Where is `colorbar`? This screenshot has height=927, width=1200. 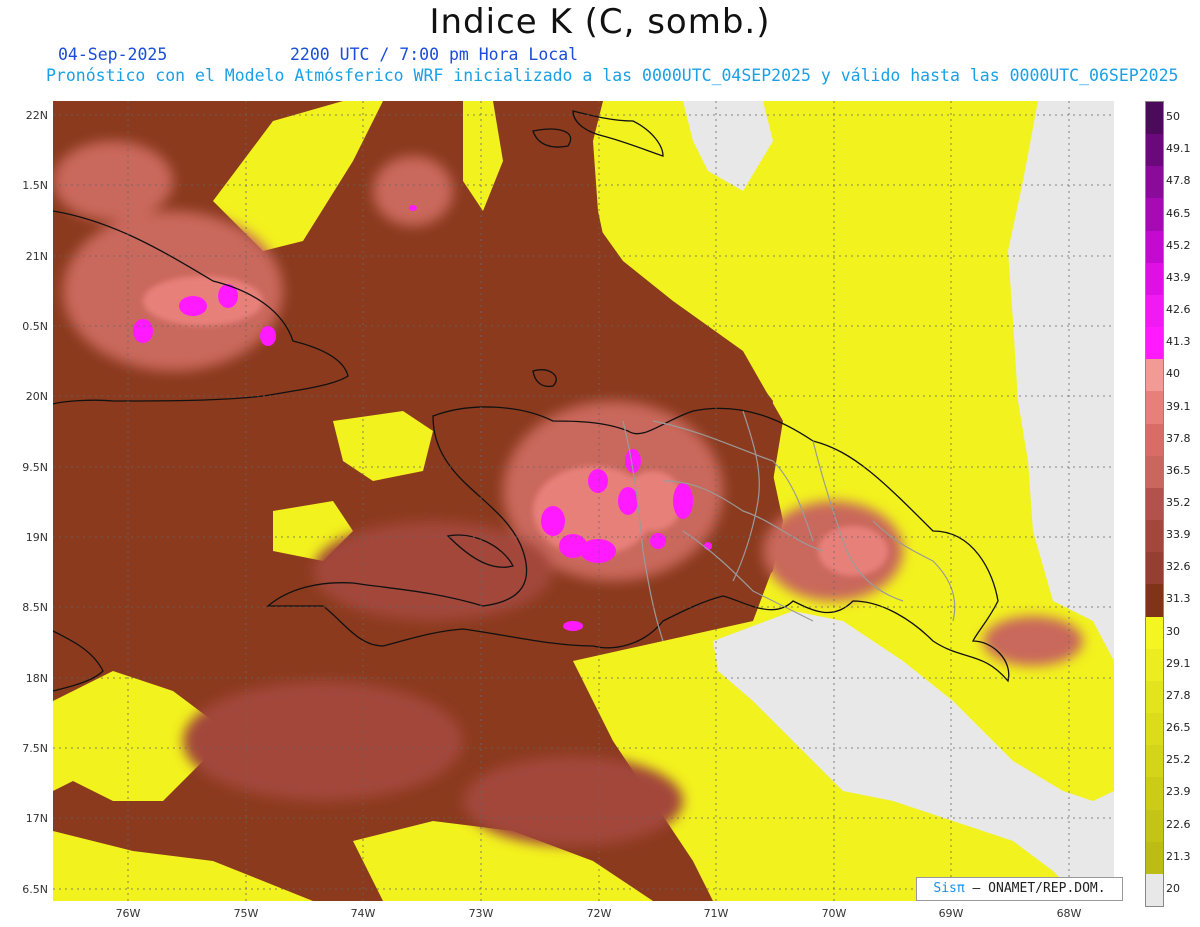
colorbar is located at coordinates (1154, 504).